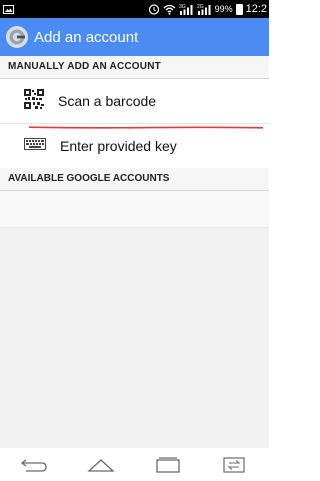  Describe the element at coordinates (17, 37) in the screenshot. I see `authenticator-logo-icon` at that location.